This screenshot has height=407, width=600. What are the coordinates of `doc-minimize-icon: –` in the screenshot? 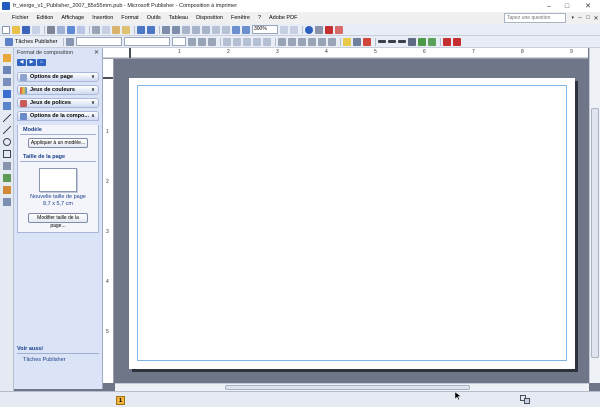 It's located at (580, 18).